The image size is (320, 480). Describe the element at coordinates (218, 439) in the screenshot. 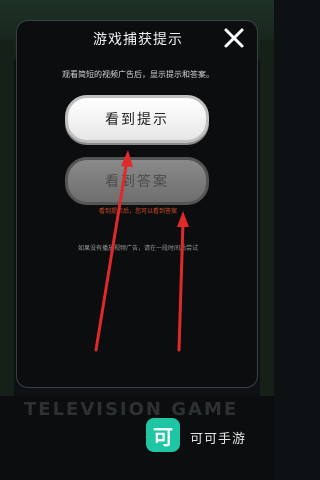

I see `watermark-text: 可可手游` at that location.